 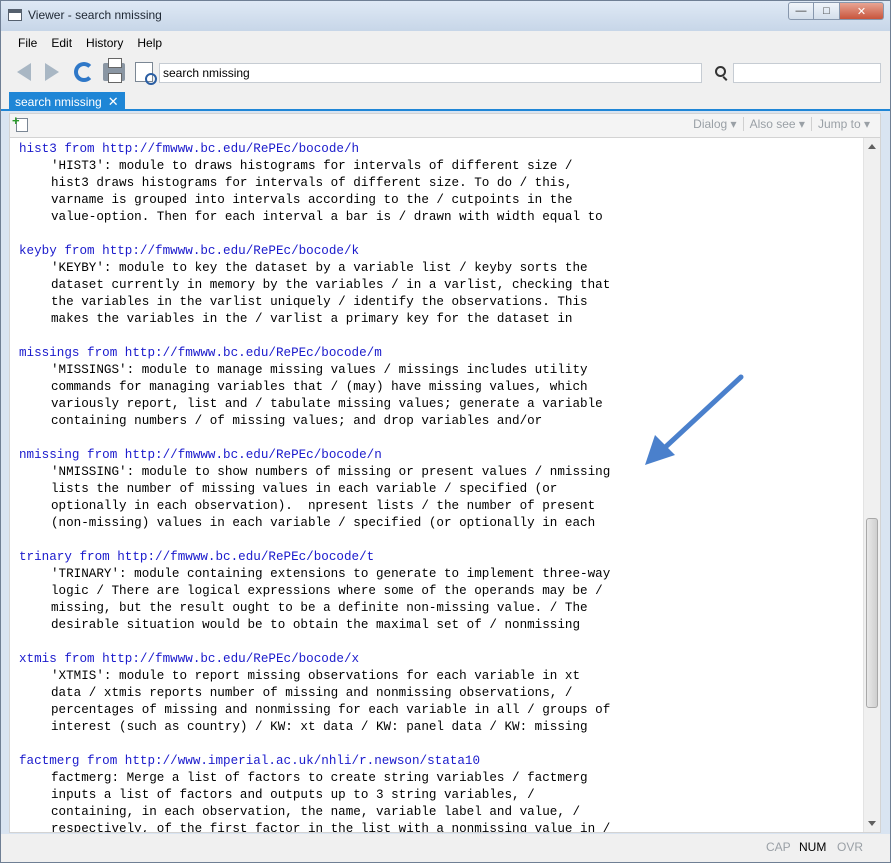 I want to click on search-document-icon, so click(x=146, y=73).